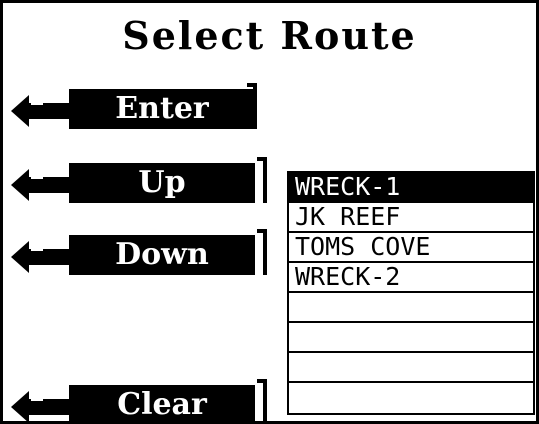  I want to click on enter-button: Enter, so click(134, 106).